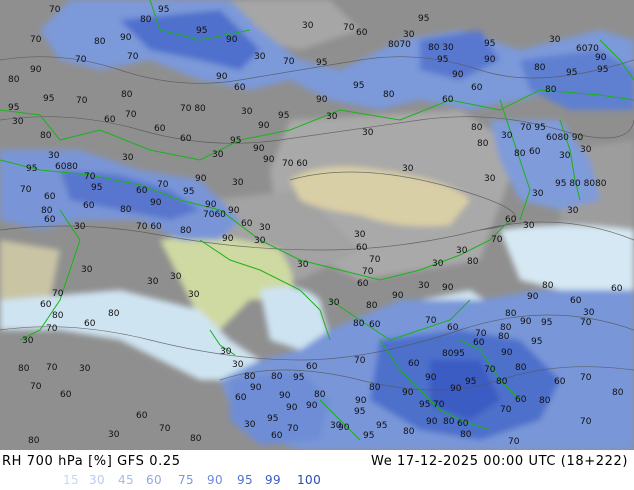 This screenshot has height=490, width=634. I want to click on contour-label: 80 30, so click(441, 48).